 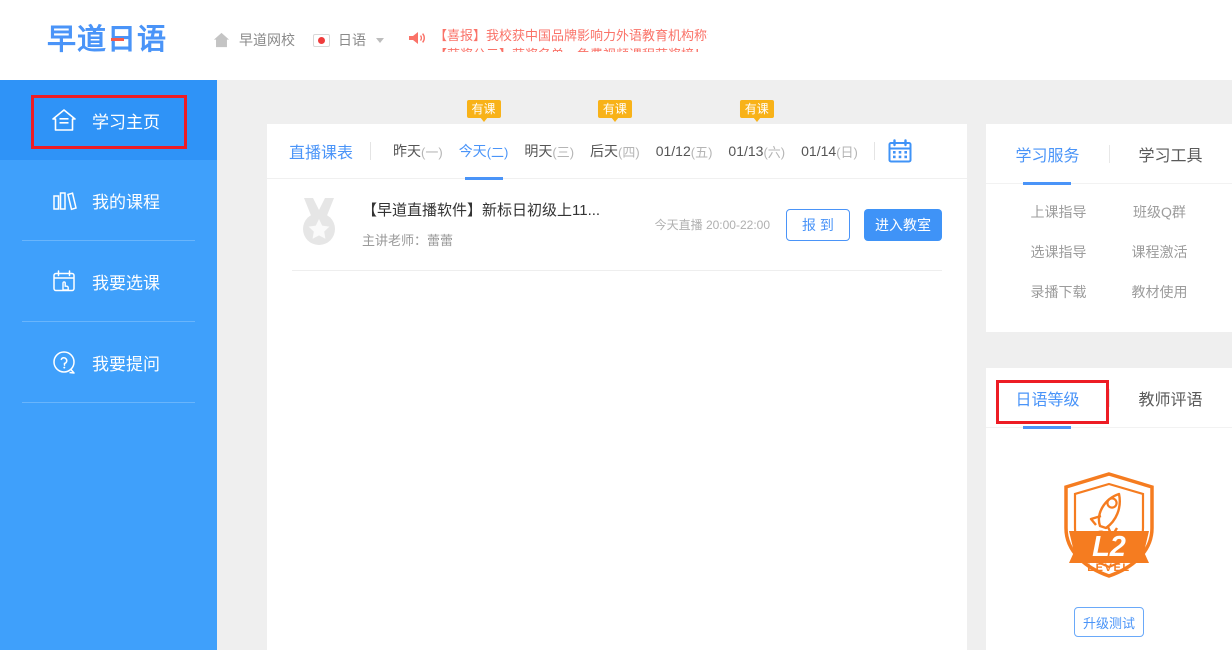 I want to click on level-code-text: L2, so click(x=1109, y=547).